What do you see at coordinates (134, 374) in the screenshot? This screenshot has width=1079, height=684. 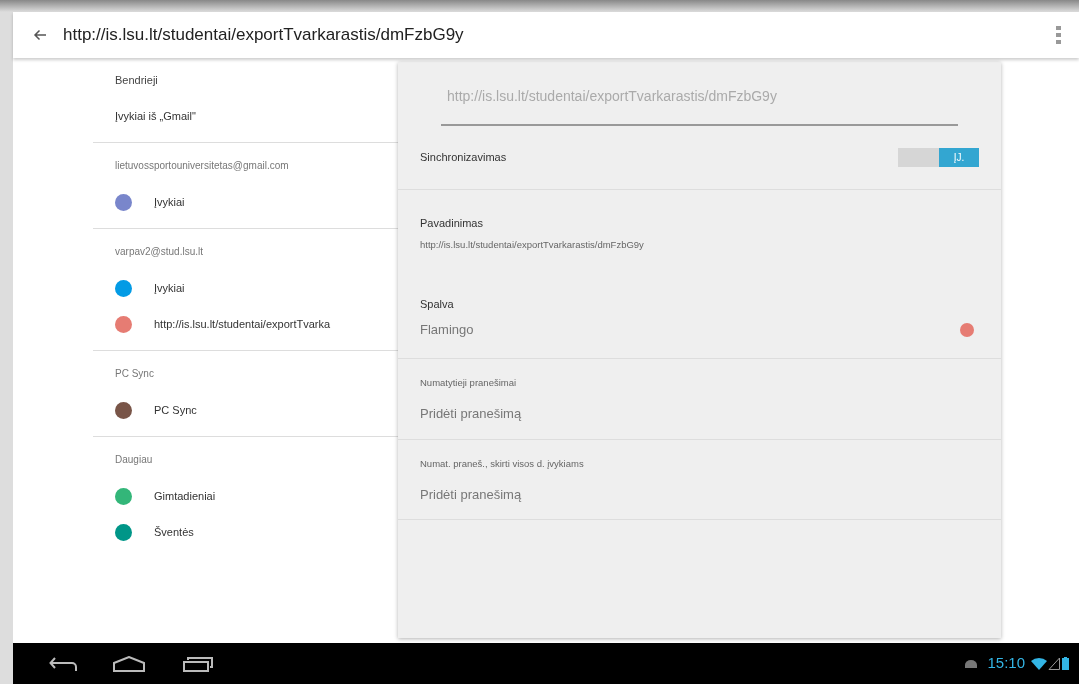 I see `group-header: PC Sync` at bounding box center [134, 374].